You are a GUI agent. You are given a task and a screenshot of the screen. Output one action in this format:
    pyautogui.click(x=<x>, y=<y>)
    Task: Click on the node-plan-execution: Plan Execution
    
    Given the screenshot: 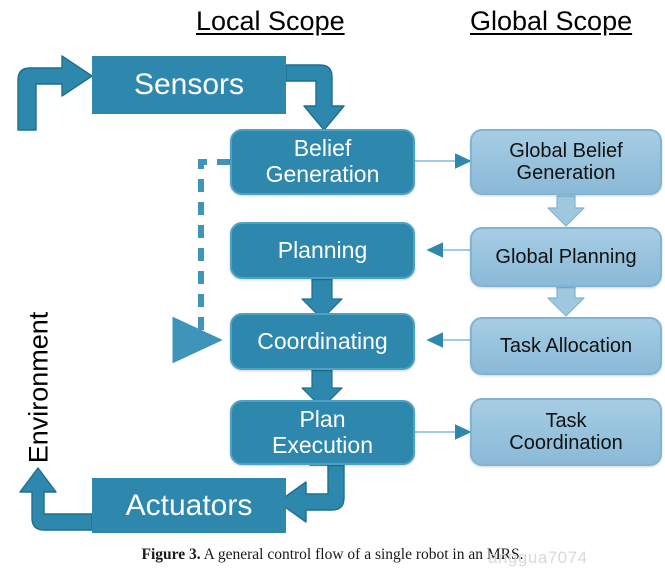 What is the action you would take?
    pyautogui.click(x=322, y=432)
    